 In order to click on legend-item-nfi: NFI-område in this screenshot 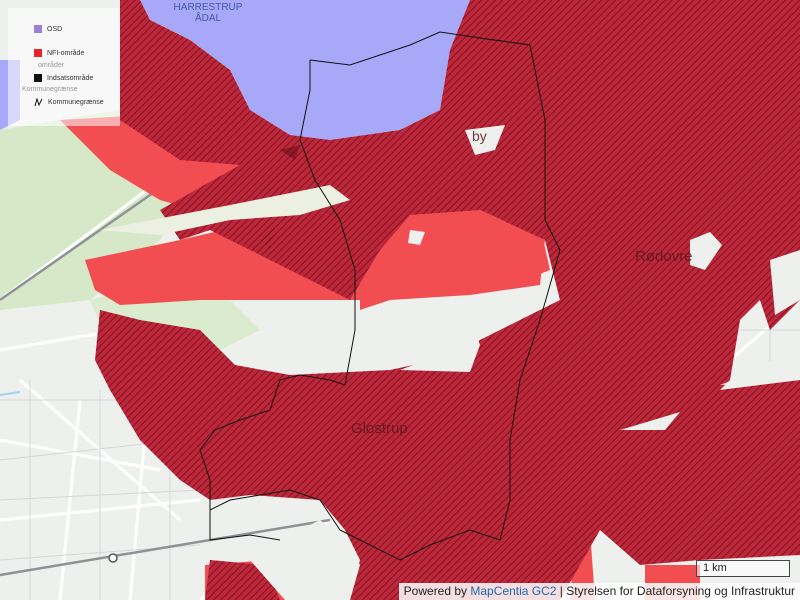, I will do `click(59, 53)`.